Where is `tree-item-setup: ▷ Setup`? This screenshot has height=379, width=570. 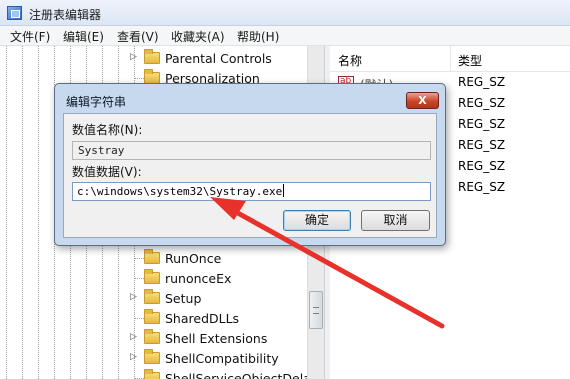
tree-item-setup: ▷ Setup is located at coordinates (227, 298).